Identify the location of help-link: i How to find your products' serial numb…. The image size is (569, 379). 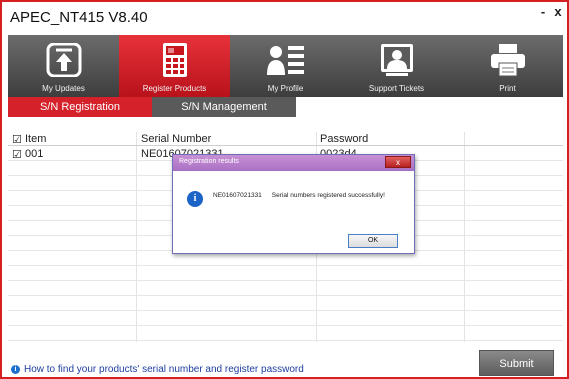
(157, 369).